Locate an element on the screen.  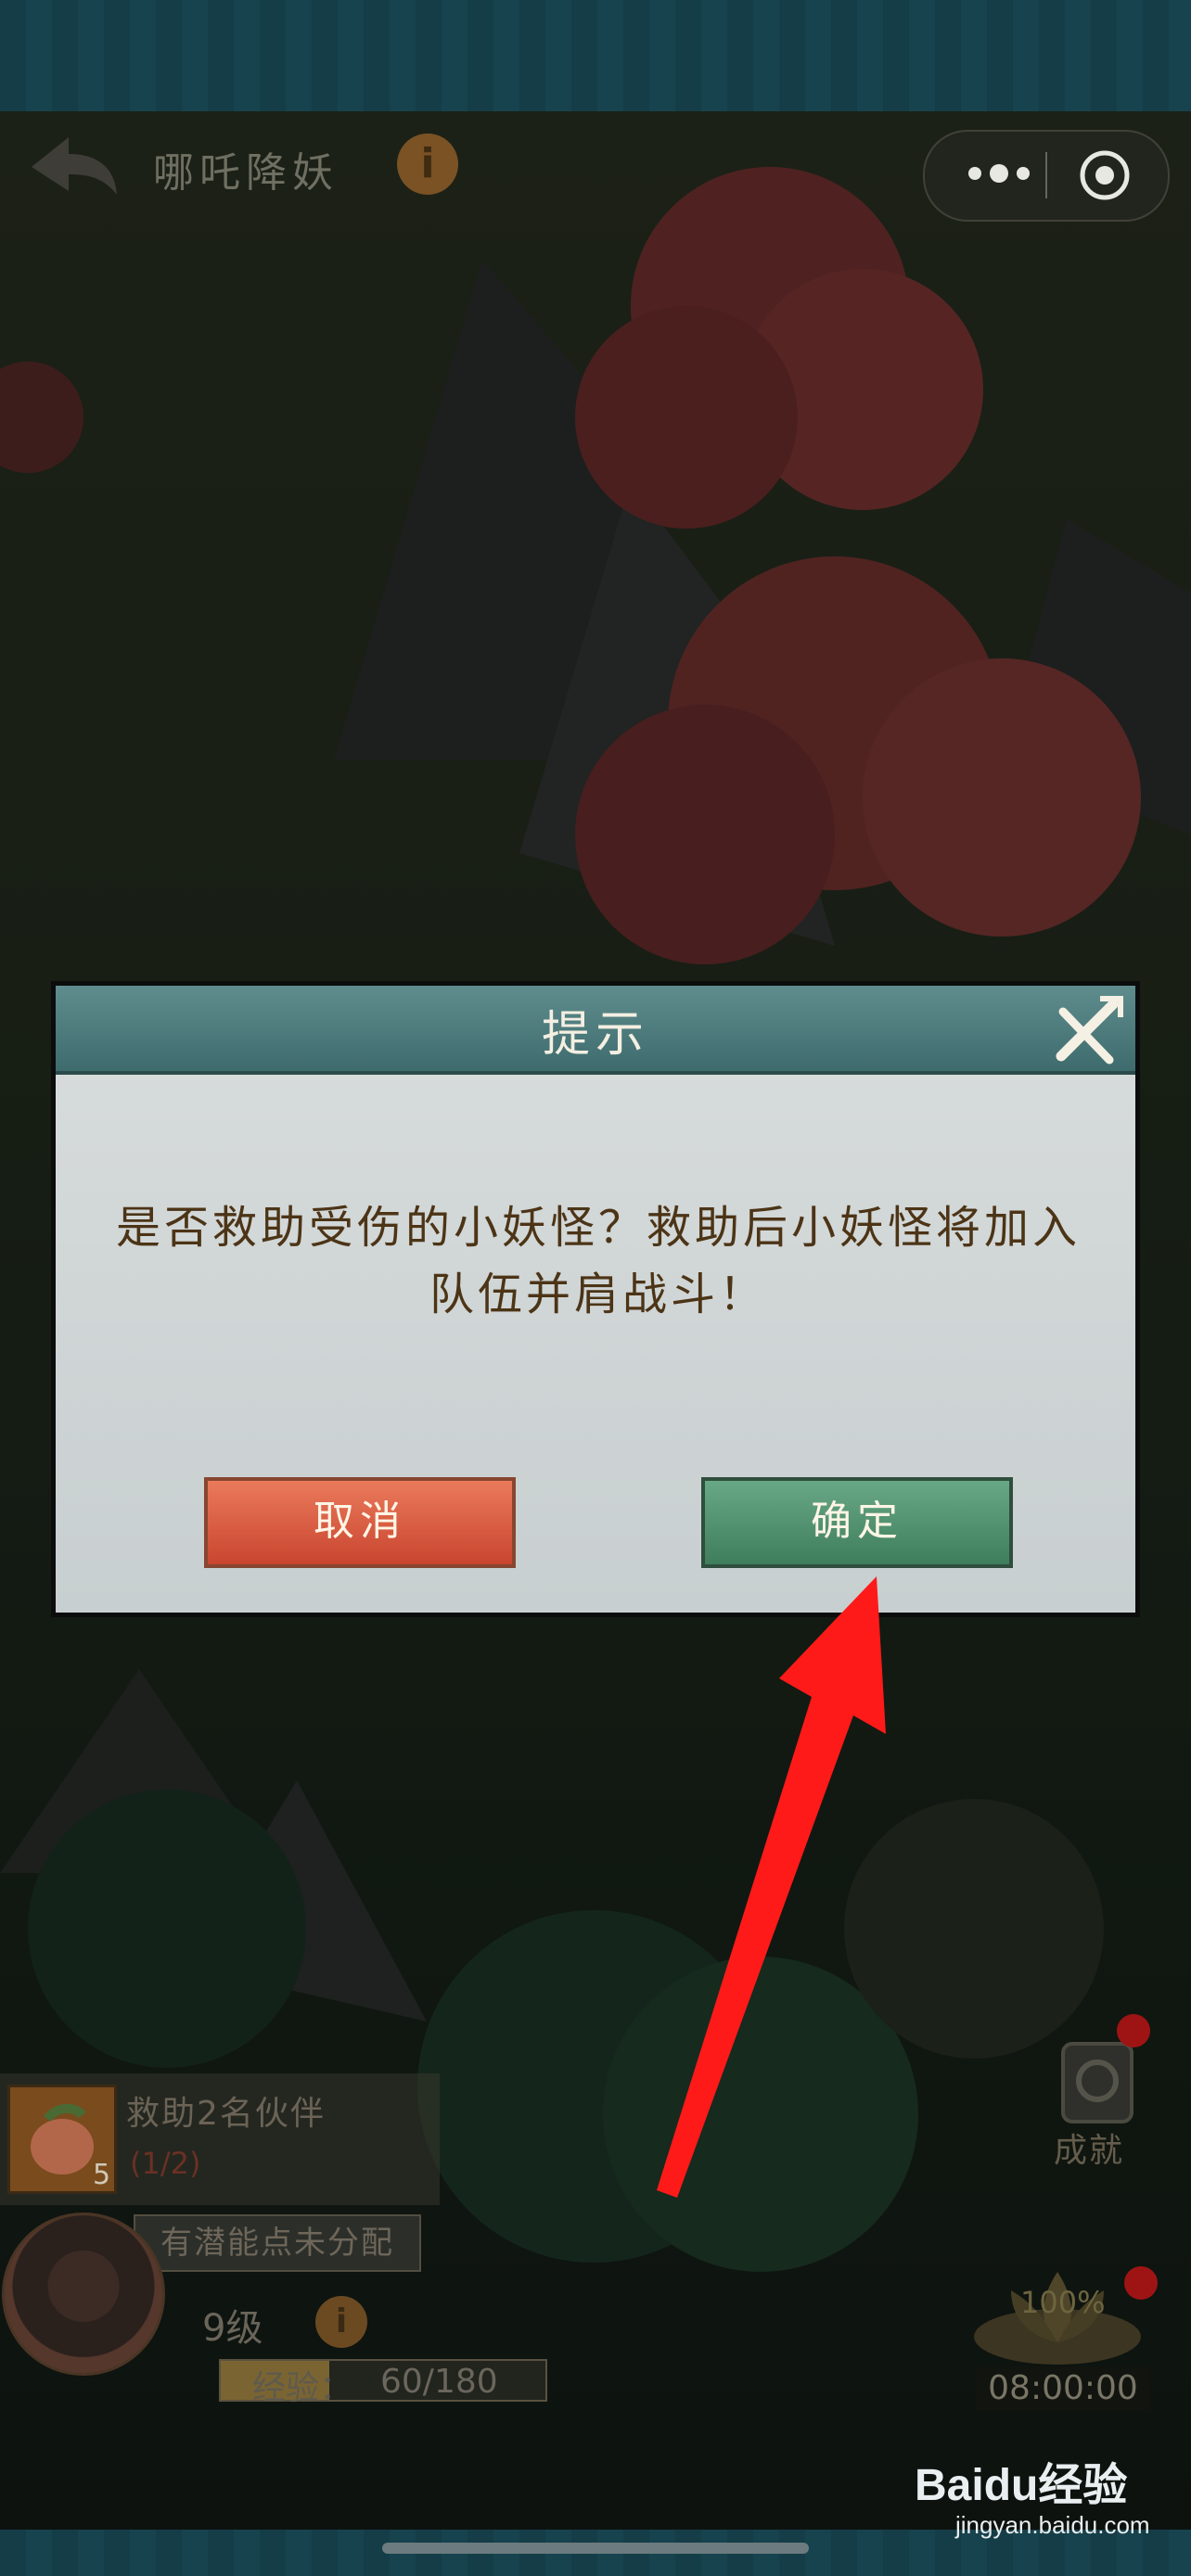
cancel-button: 取消 is located at coordinates (360, 1522).